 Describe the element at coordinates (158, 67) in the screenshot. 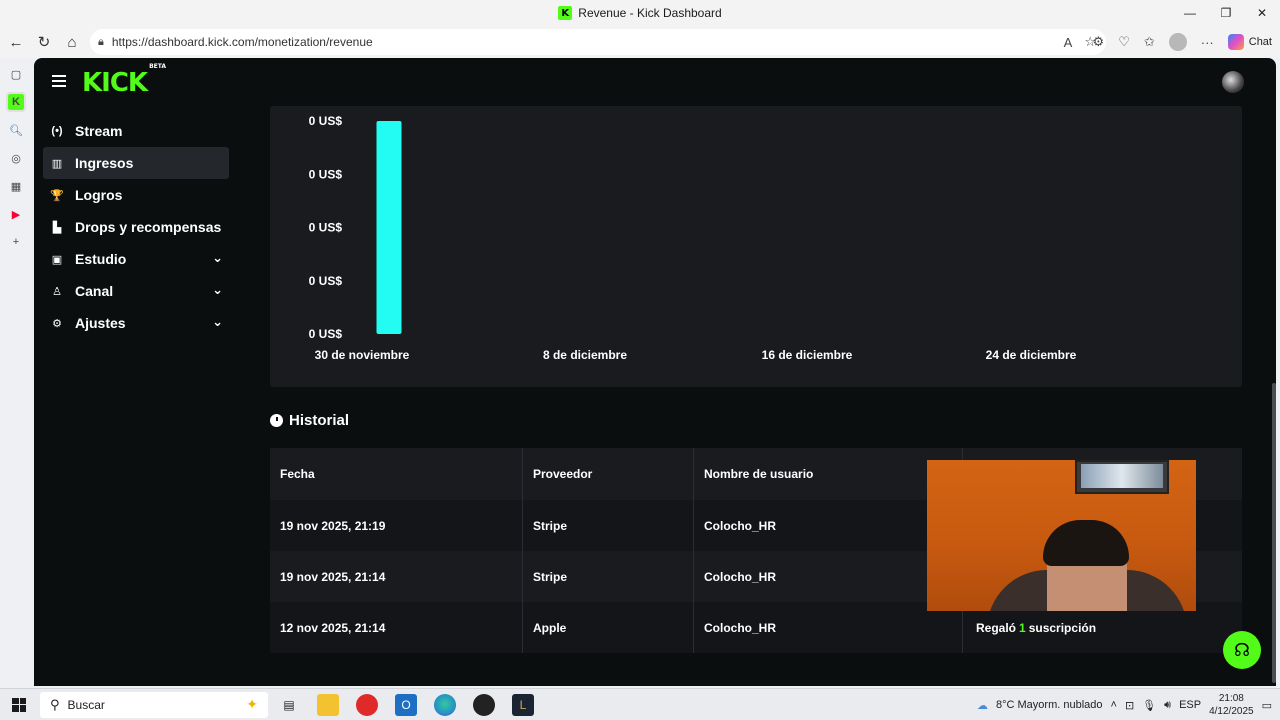

I see `beta-badge: BETA` at that location.